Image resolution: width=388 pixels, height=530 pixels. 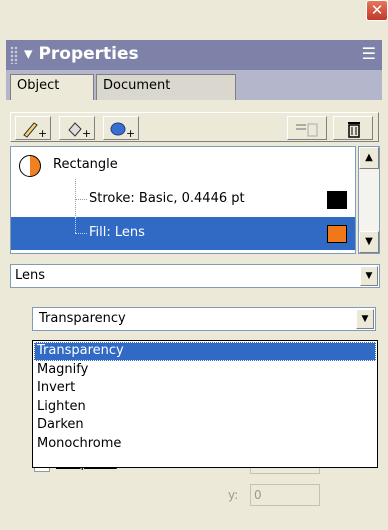 What do you see at coordinates (205, 388) in the screenshot?
I see `dropdown-option-invert: Invert` at bounding box center [205, 388].